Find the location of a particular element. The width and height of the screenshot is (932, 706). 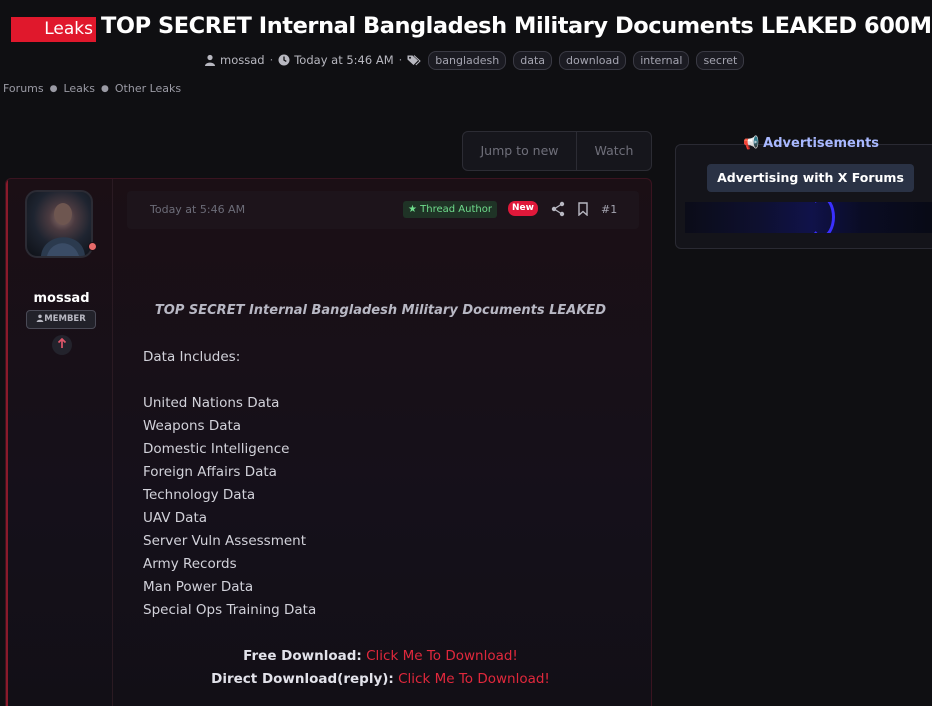

share-icon is located at coordinates (558, 209).